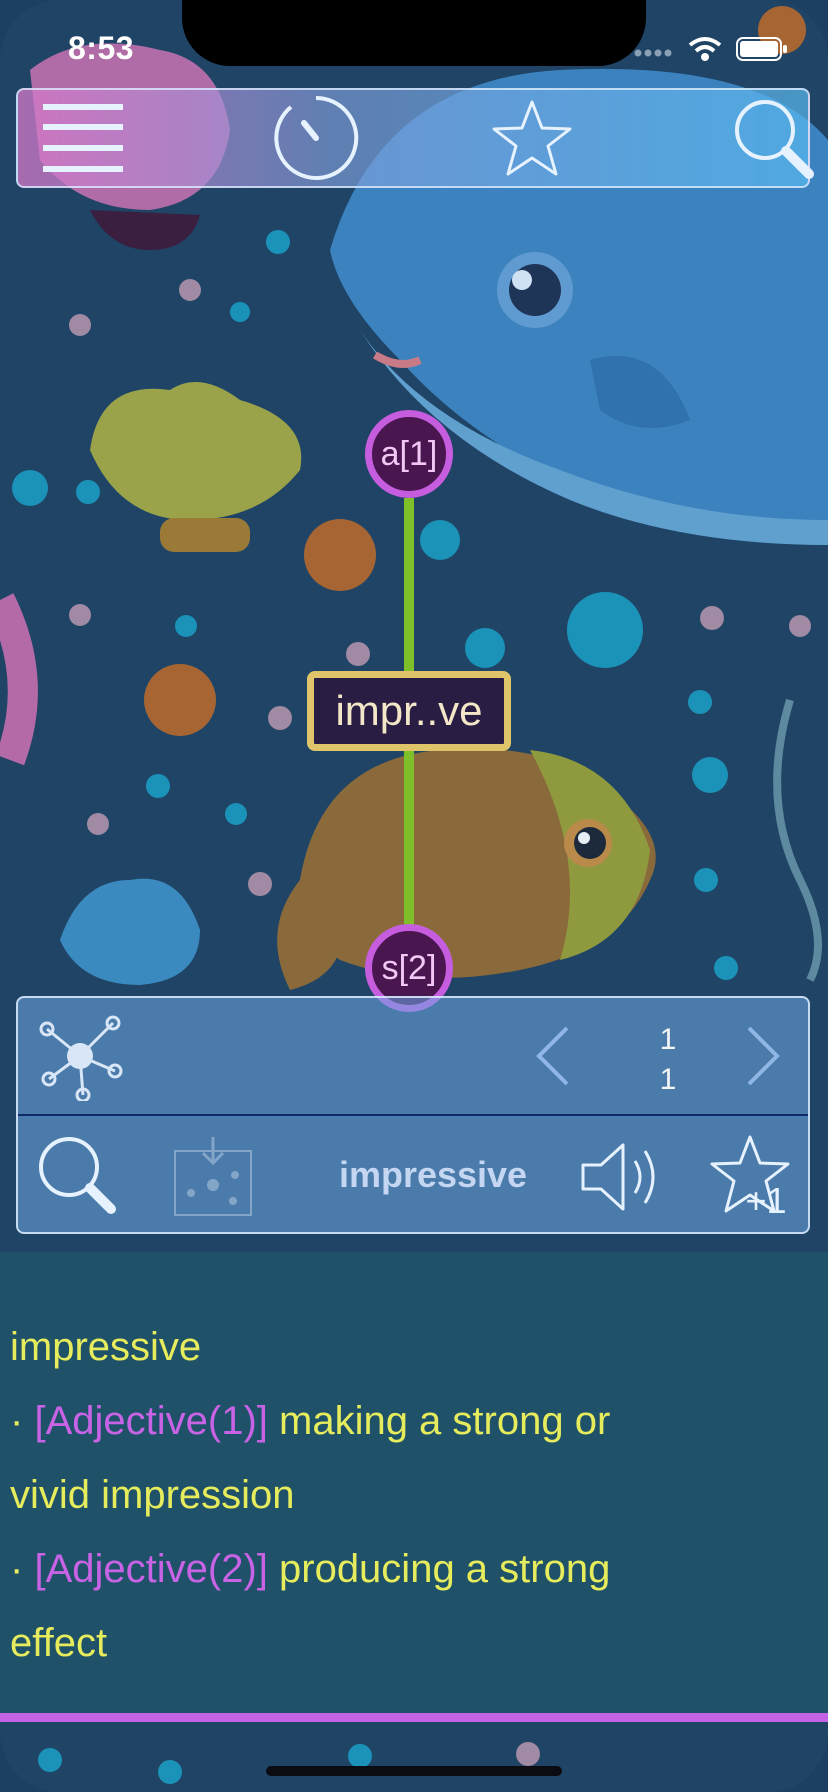 This screenshot has height=1792, width=828. I want to click on timer-button, so click(316, 138).